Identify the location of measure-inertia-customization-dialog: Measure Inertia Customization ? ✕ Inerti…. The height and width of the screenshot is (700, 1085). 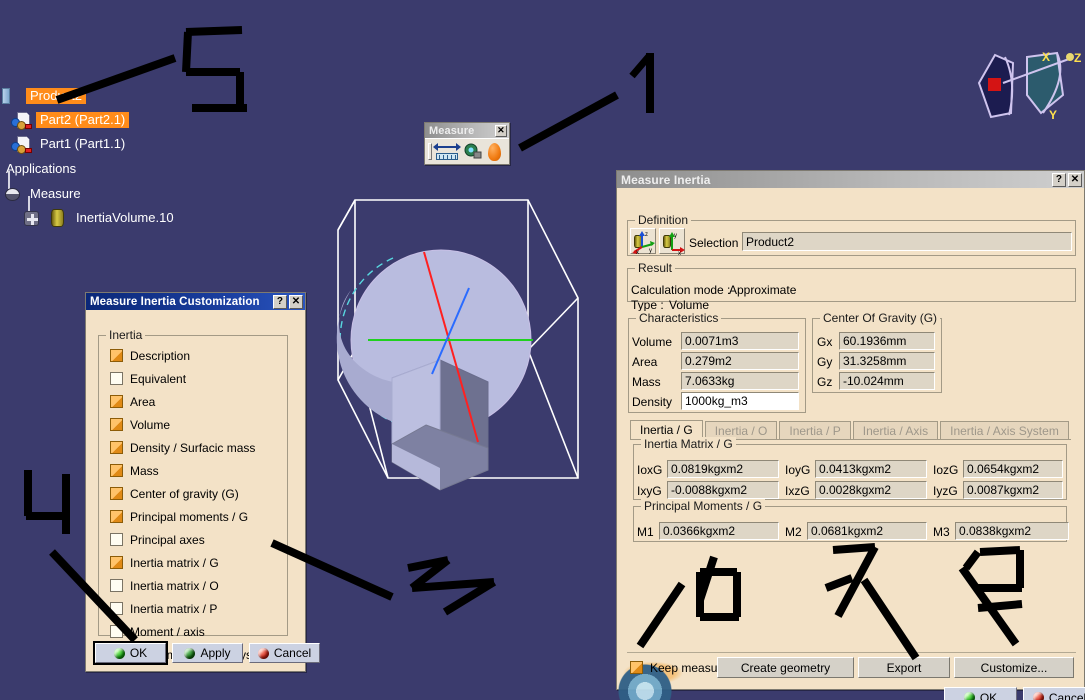
(202, 482).